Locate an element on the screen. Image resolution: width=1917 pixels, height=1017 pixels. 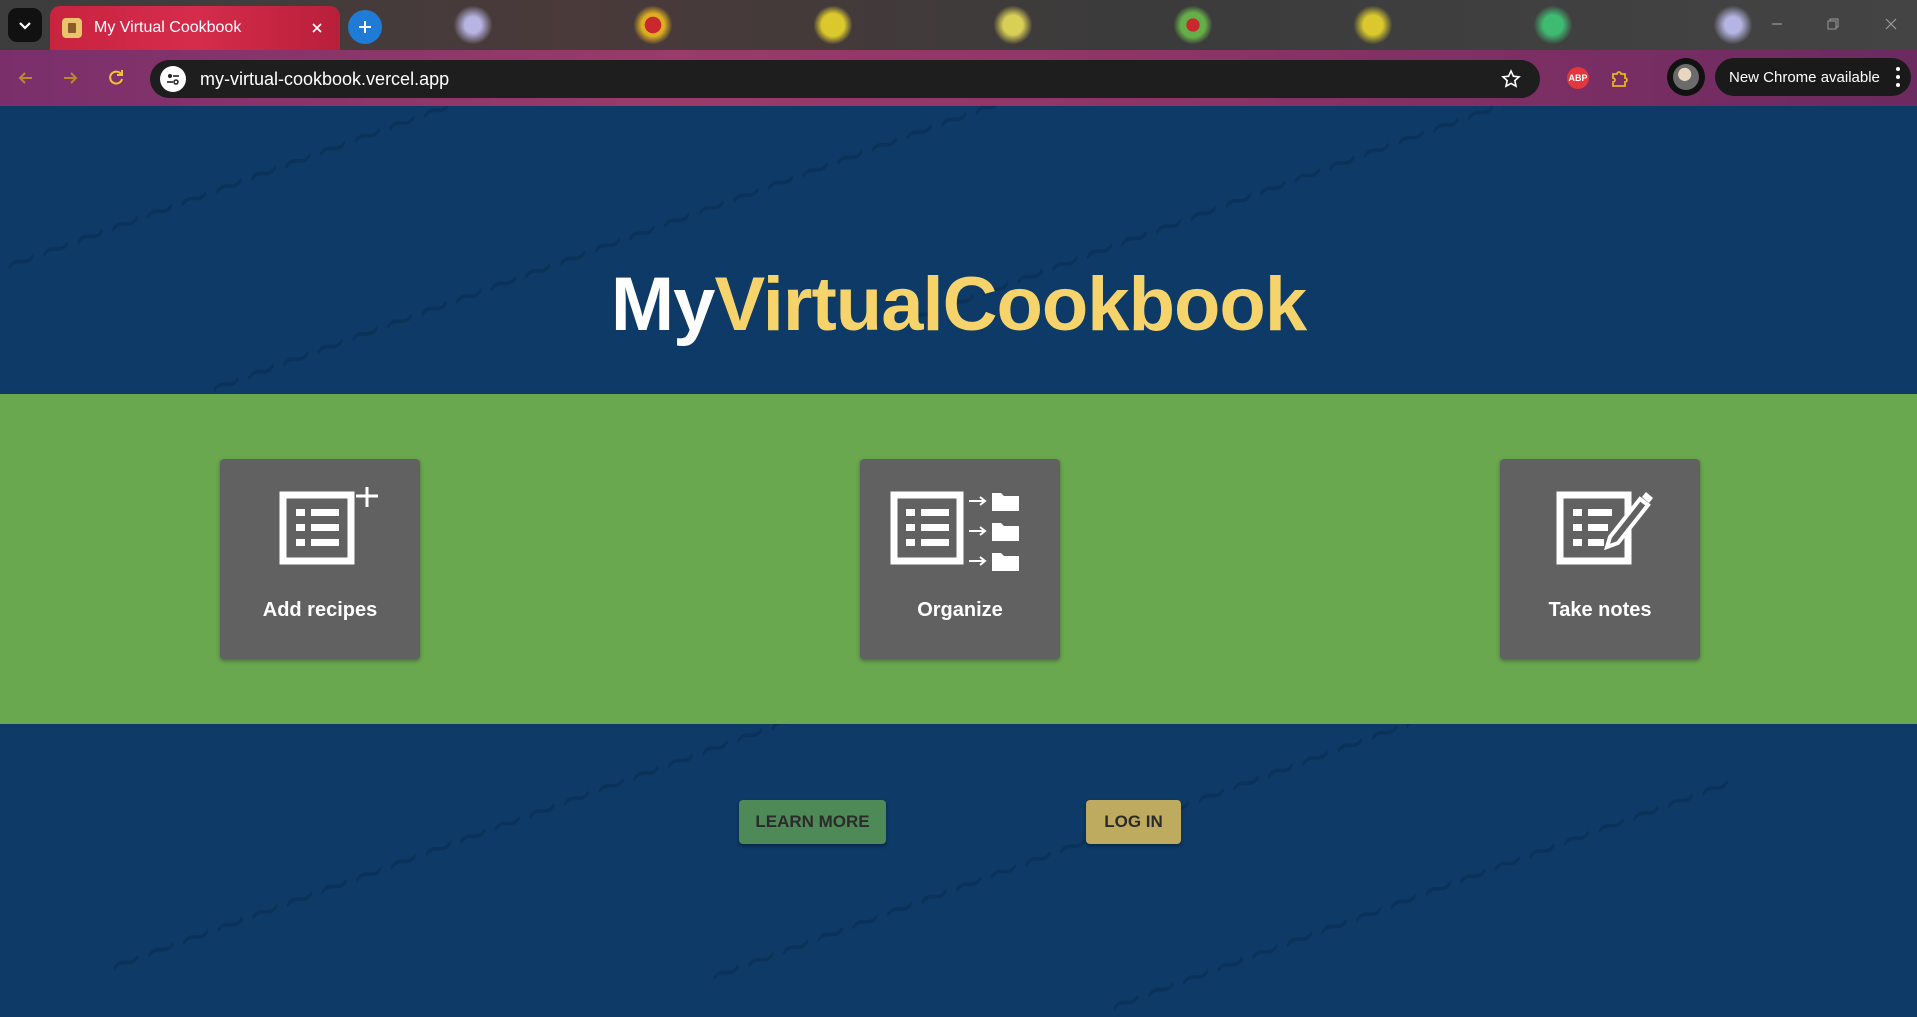
adblock-extension-icon: ABP is located at coordinates (1578, 78).